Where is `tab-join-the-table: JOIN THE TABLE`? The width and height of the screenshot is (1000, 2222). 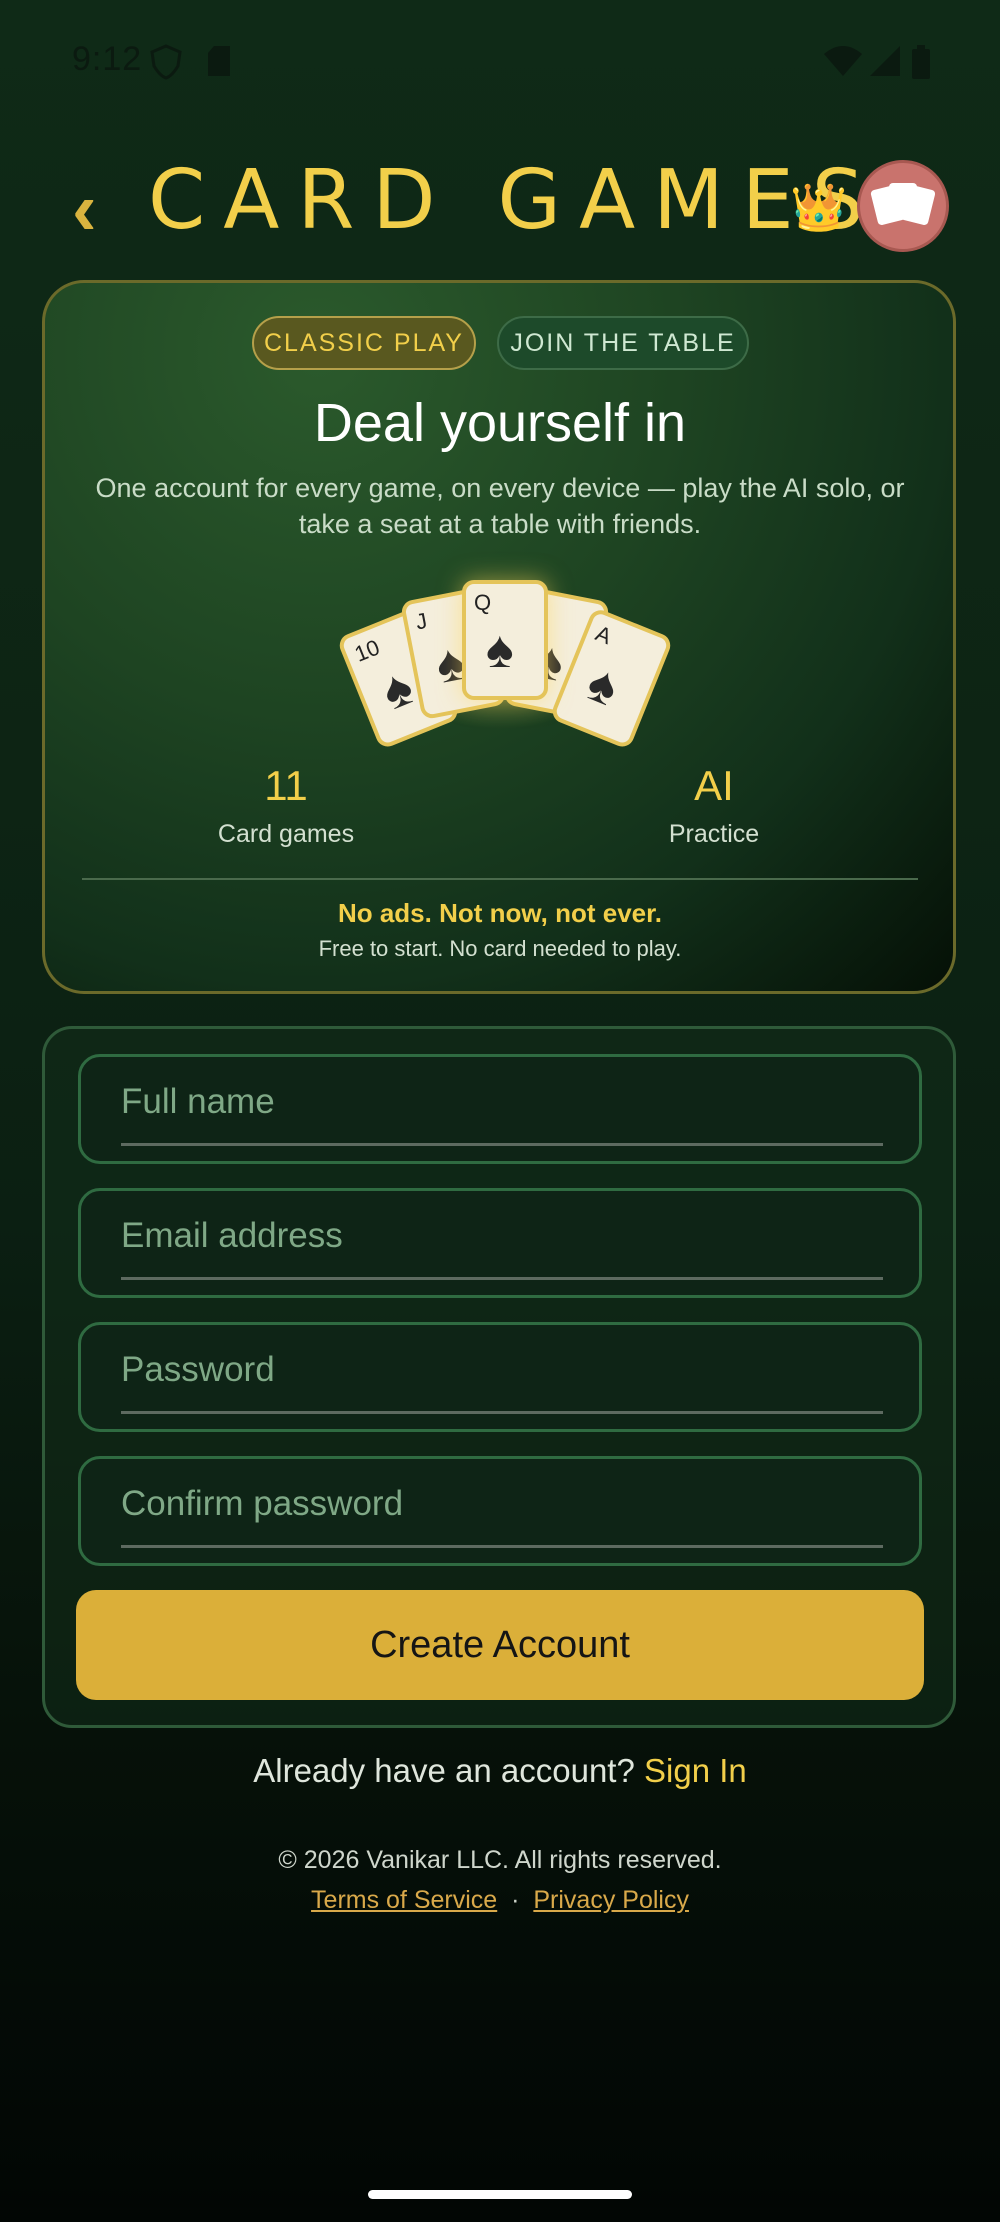
tab-join-the-table: JOIN THE TABLE is located at coordinates (623, 343).